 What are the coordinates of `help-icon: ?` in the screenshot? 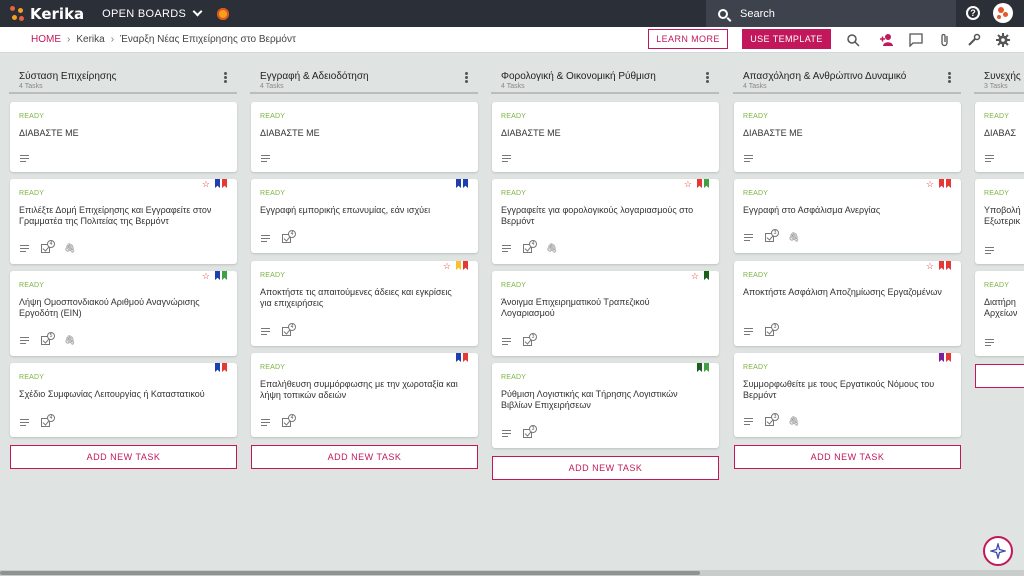 It's located at (973, 13).